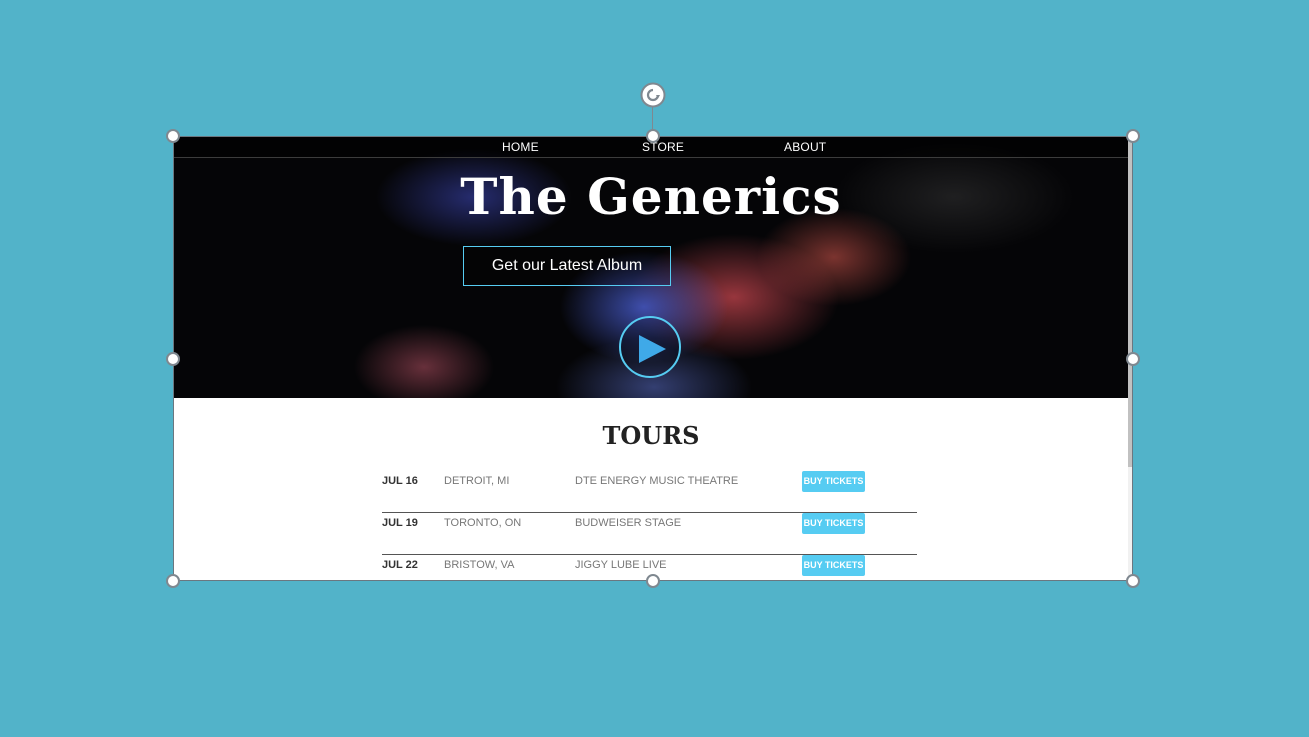  What do you see at coordinates (520, 147) in the screenshot?
I see `nav-home-link: HOME` at bounding box center [520, 147].